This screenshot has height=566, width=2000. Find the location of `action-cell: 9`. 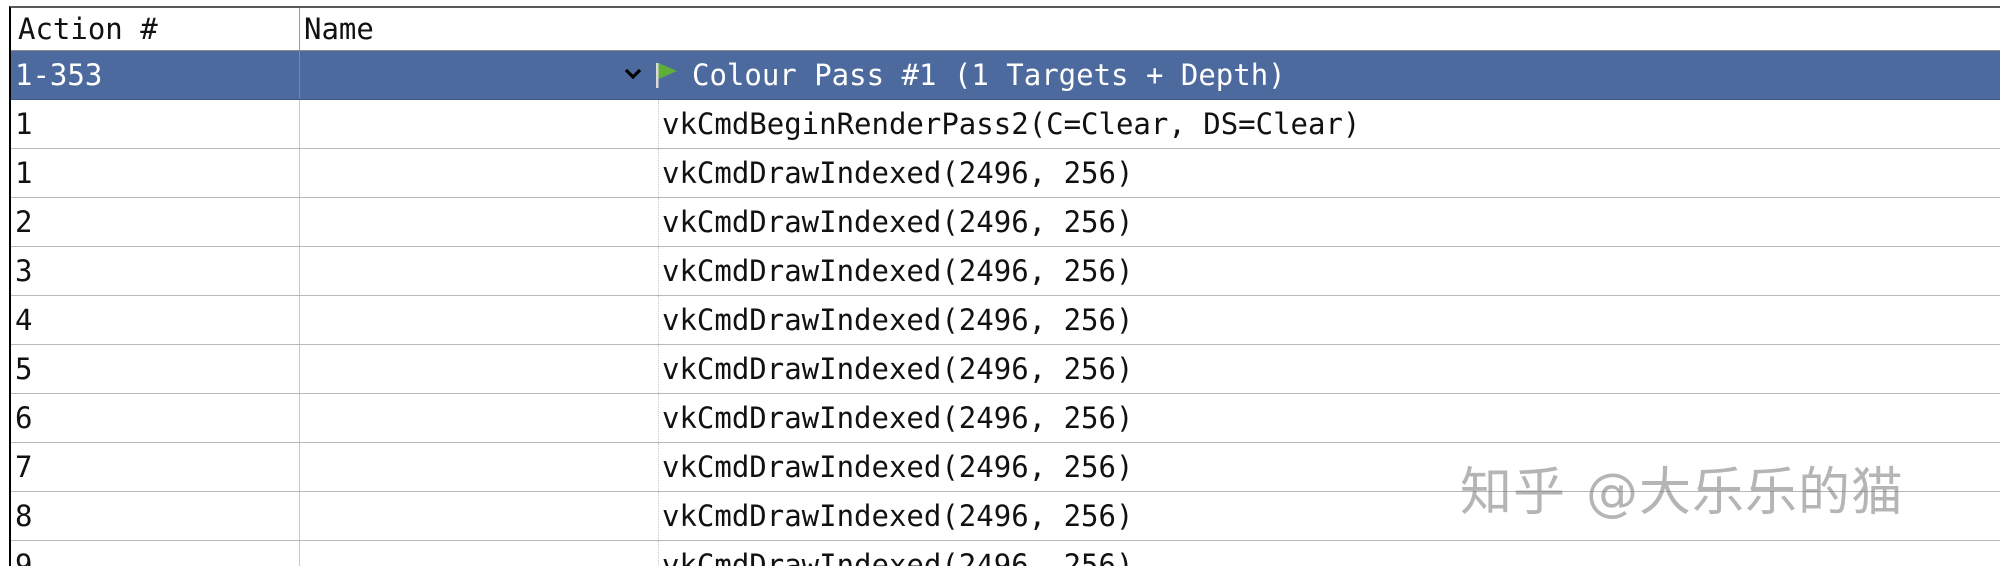

action-cell: 9 is located at coordinates (155, 553).